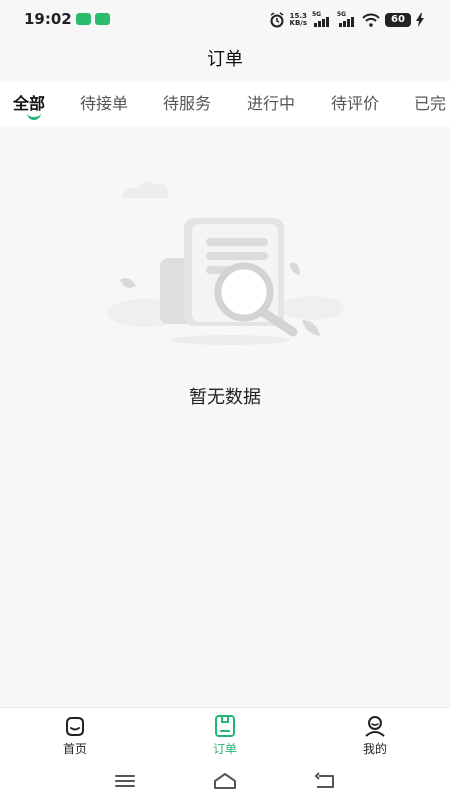 This screenshot has height=800, width=450. I want to click on page-title: 订单, so click(225, 59).